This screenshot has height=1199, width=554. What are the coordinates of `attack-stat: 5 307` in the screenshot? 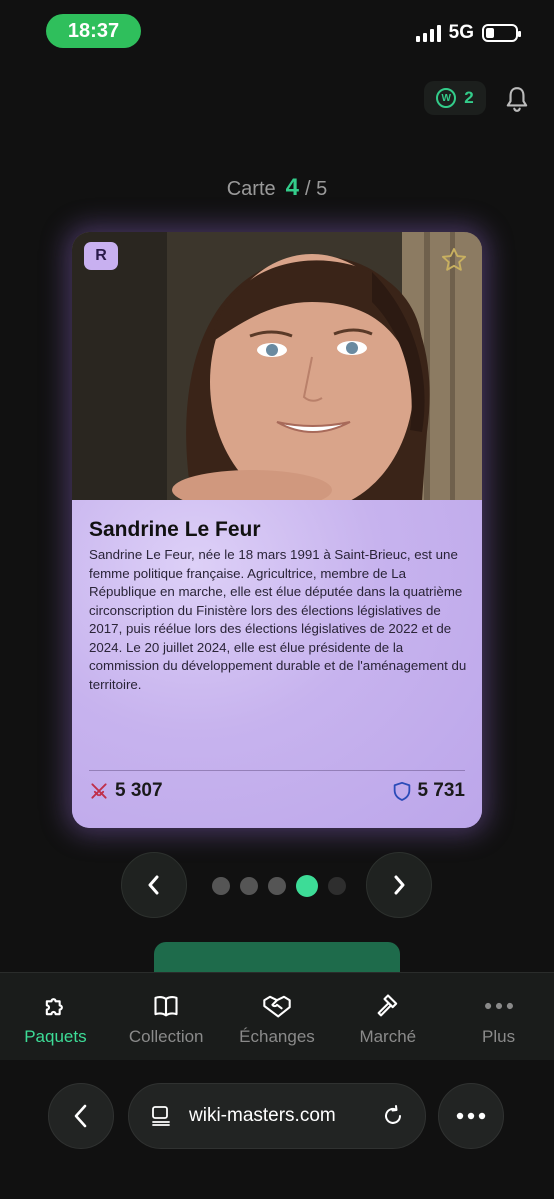 It's located at (126, 791).